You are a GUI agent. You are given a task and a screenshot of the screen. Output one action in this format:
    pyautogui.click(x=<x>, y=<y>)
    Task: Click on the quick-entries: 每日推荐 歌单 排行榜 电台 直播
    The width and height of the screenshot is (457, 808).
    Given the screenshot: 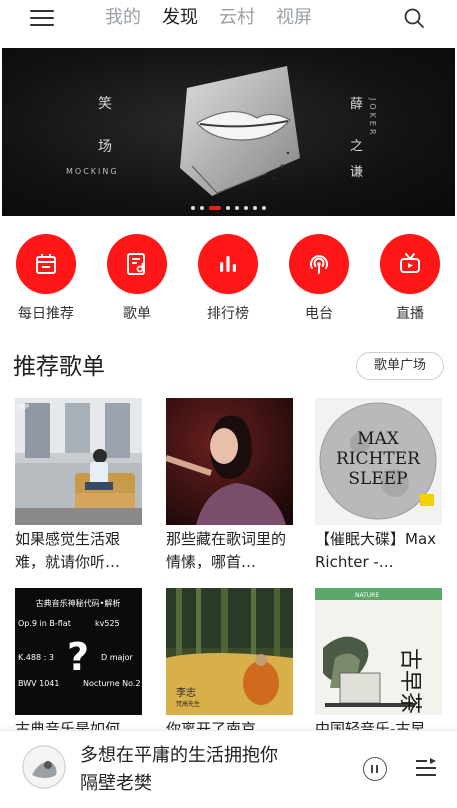 What is the action you would take?
    pyautogui.click(x=228, y=280)
    